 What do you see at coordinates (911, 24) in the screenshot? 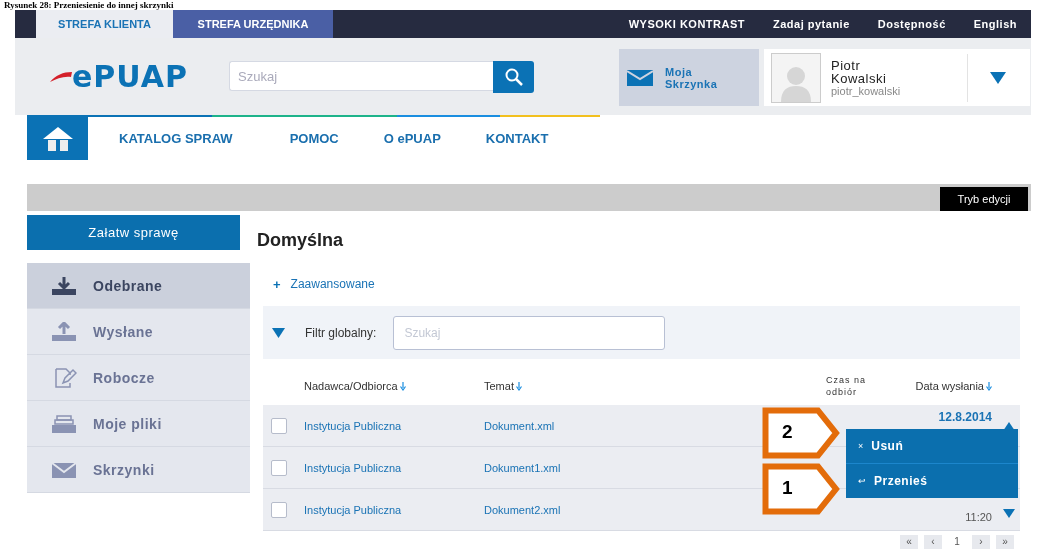
I see `top-link: Dostępność` at bounding box center [911, 24].